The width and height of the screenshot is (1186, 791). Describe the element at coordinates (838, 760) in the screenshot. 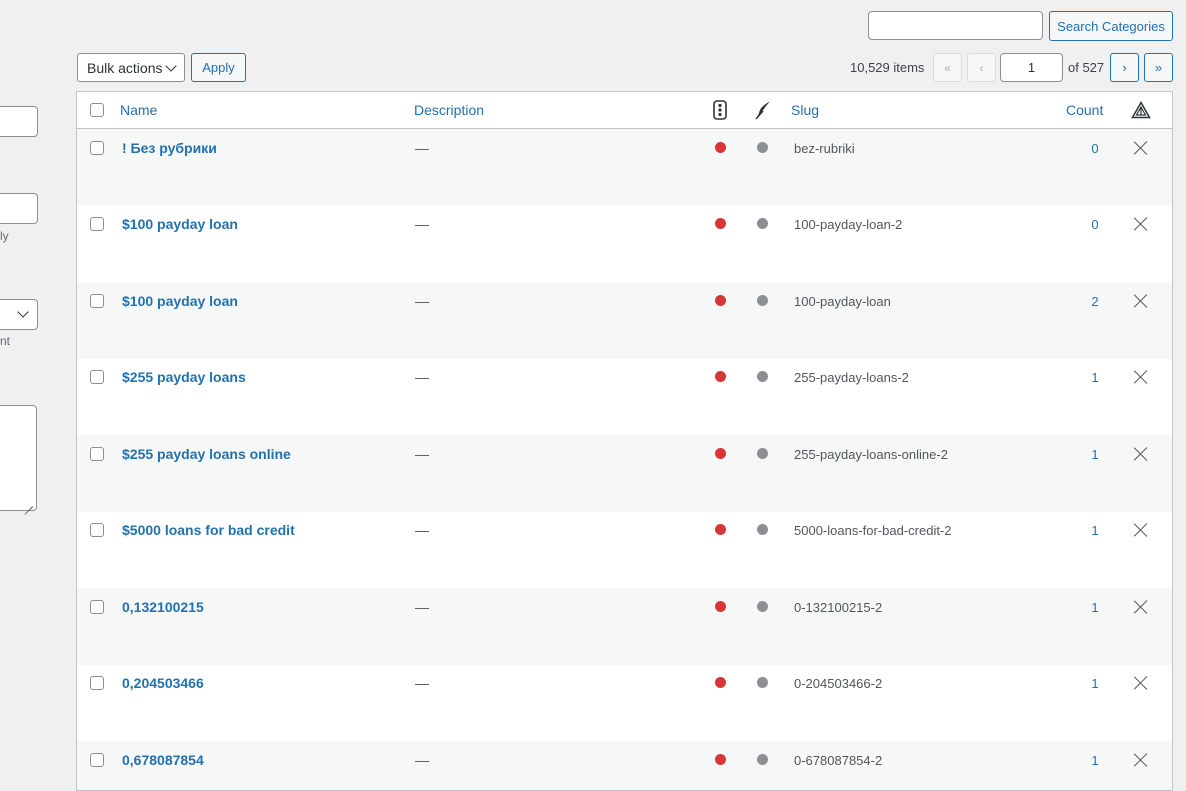

I see `category-slug: 0-678087854-2` at that location.